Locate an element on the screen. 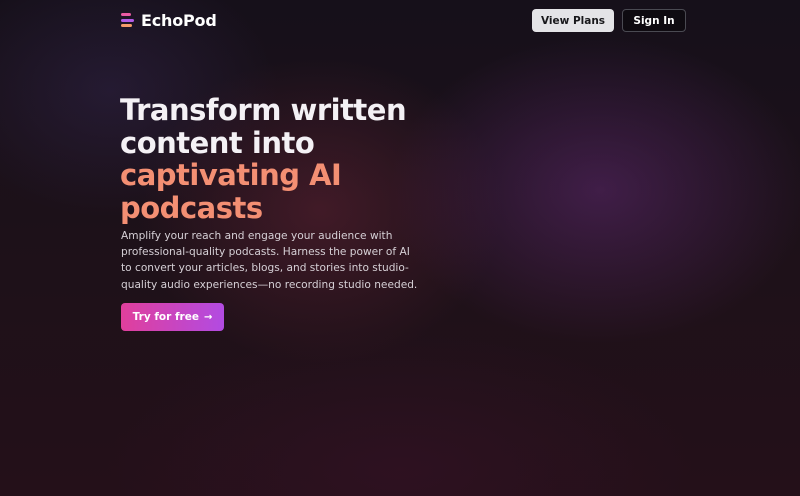 This screenshot has width=800, height=496. headline-line-accent: podcasts is located at coordinates (191, 207).